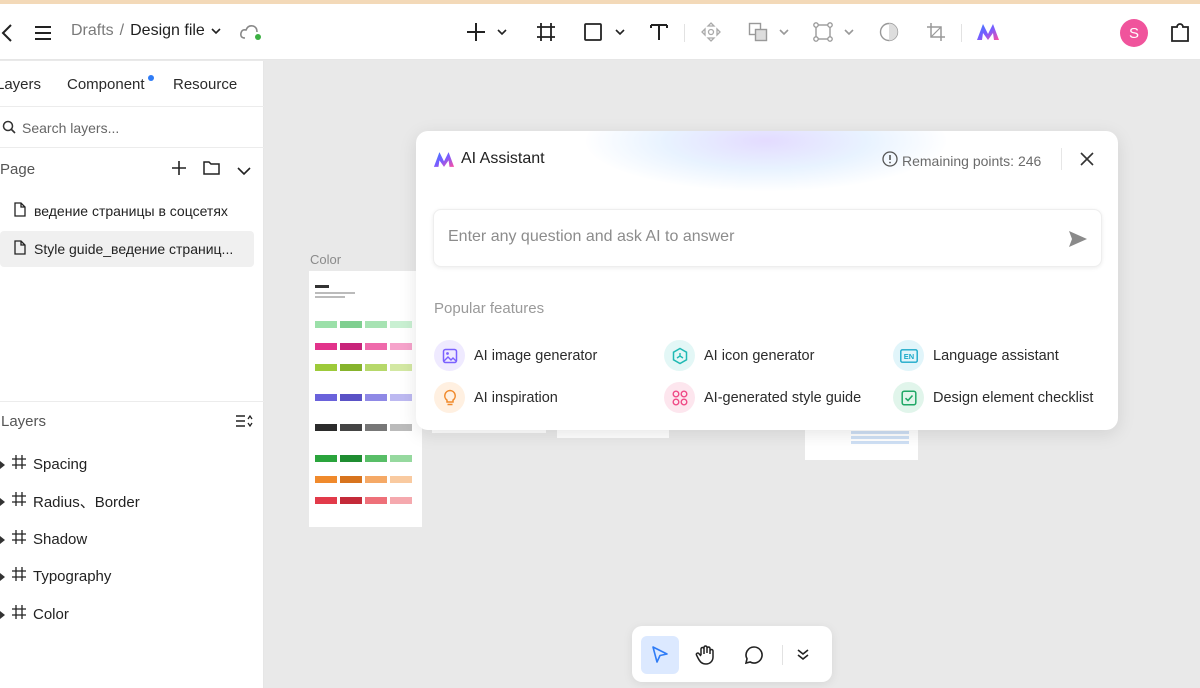 This screenshot has width=1200, height=688. I want to click on rectangle-tool-icon, so click(593, 32).